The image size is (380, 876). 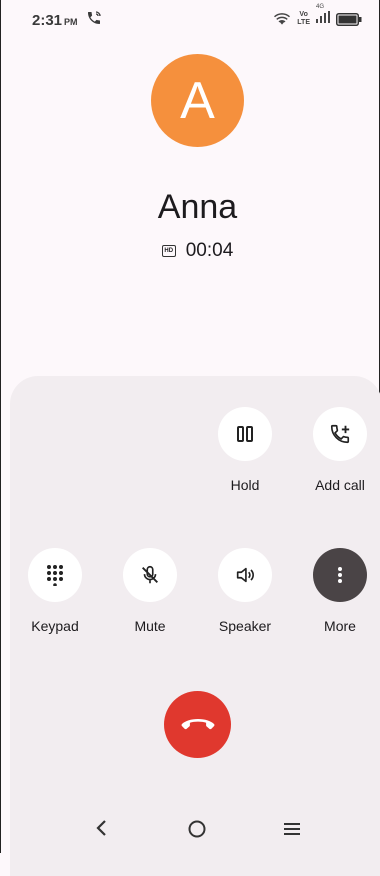 I want to click on signal-indicator: 4G, so click(x=323, y=16).